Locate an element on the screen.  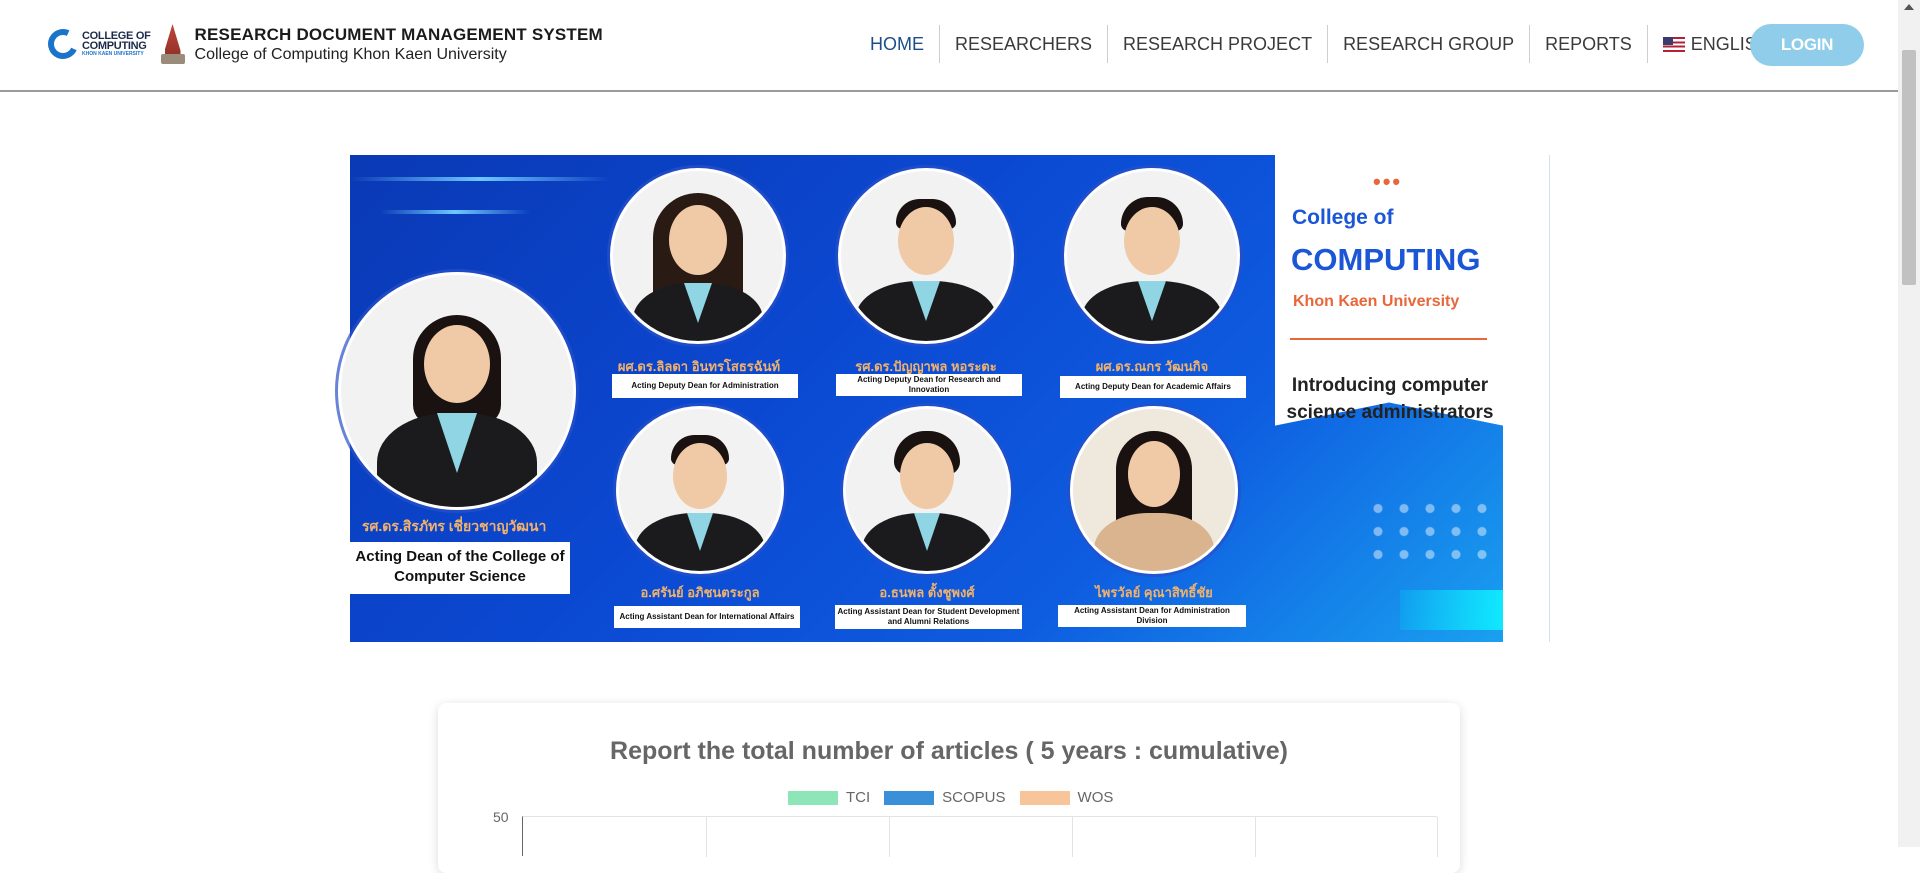
decorative-dot-grid is located at coordinates (1430, 532).